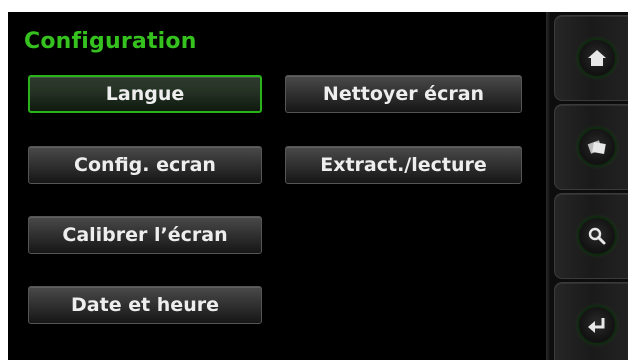 This screenshot has height=363, width=634. I want to click on cards-button, so click(591, 147).